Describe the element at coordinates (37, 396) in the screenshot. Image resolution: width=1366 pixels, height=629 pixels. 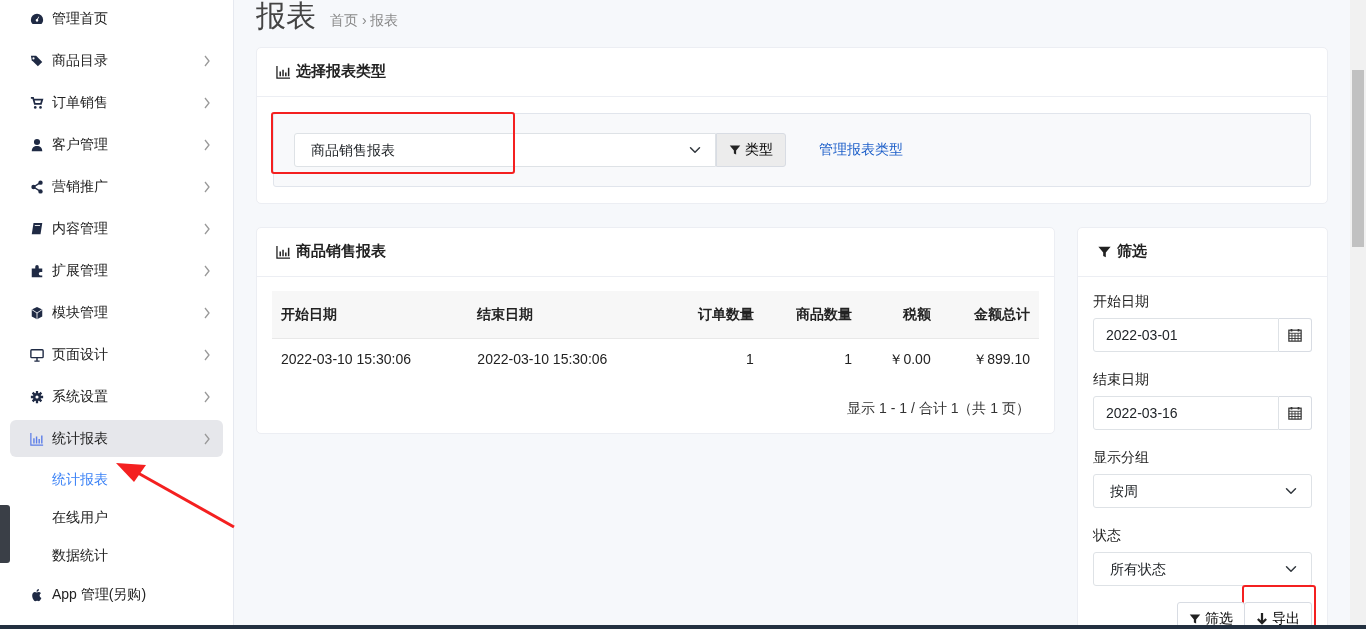
I see `gear-icon` at that location.